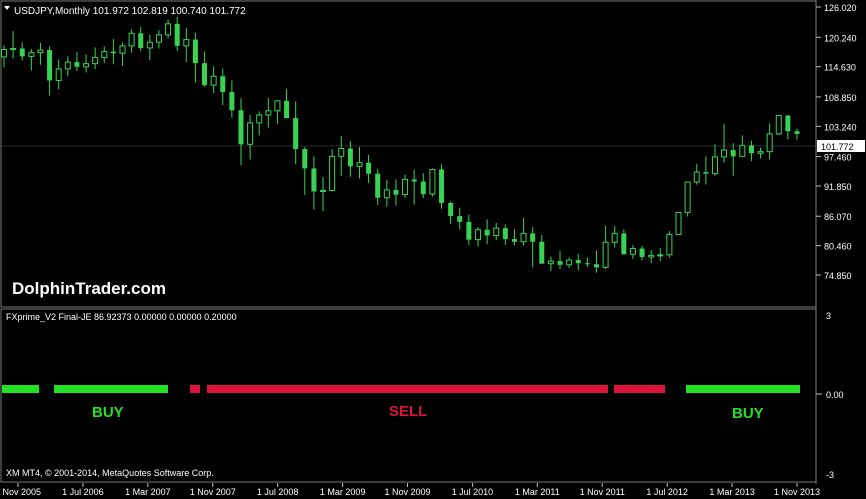 The image size is (866, 499). I want to click on indicator-axis-zero: 0.00, so click(835, 395).